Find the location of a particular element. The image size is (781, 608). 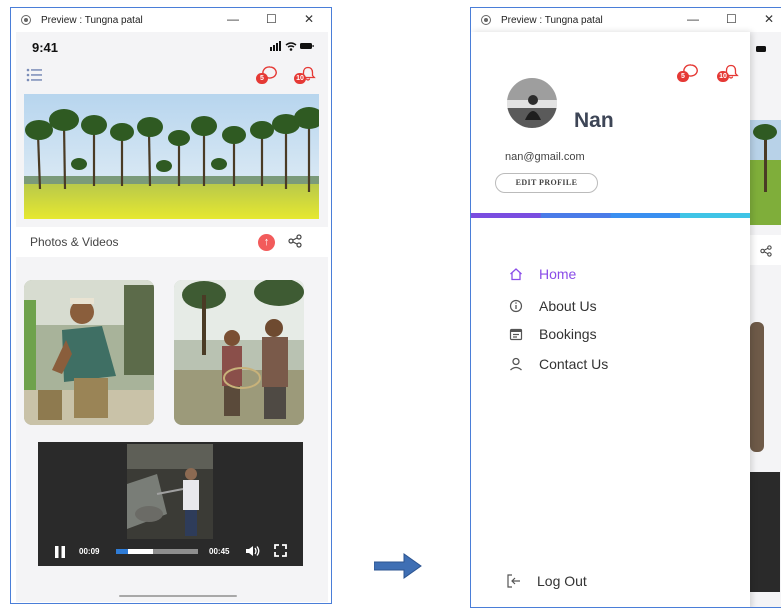

home-indicator is located at coordinates (178, 596).